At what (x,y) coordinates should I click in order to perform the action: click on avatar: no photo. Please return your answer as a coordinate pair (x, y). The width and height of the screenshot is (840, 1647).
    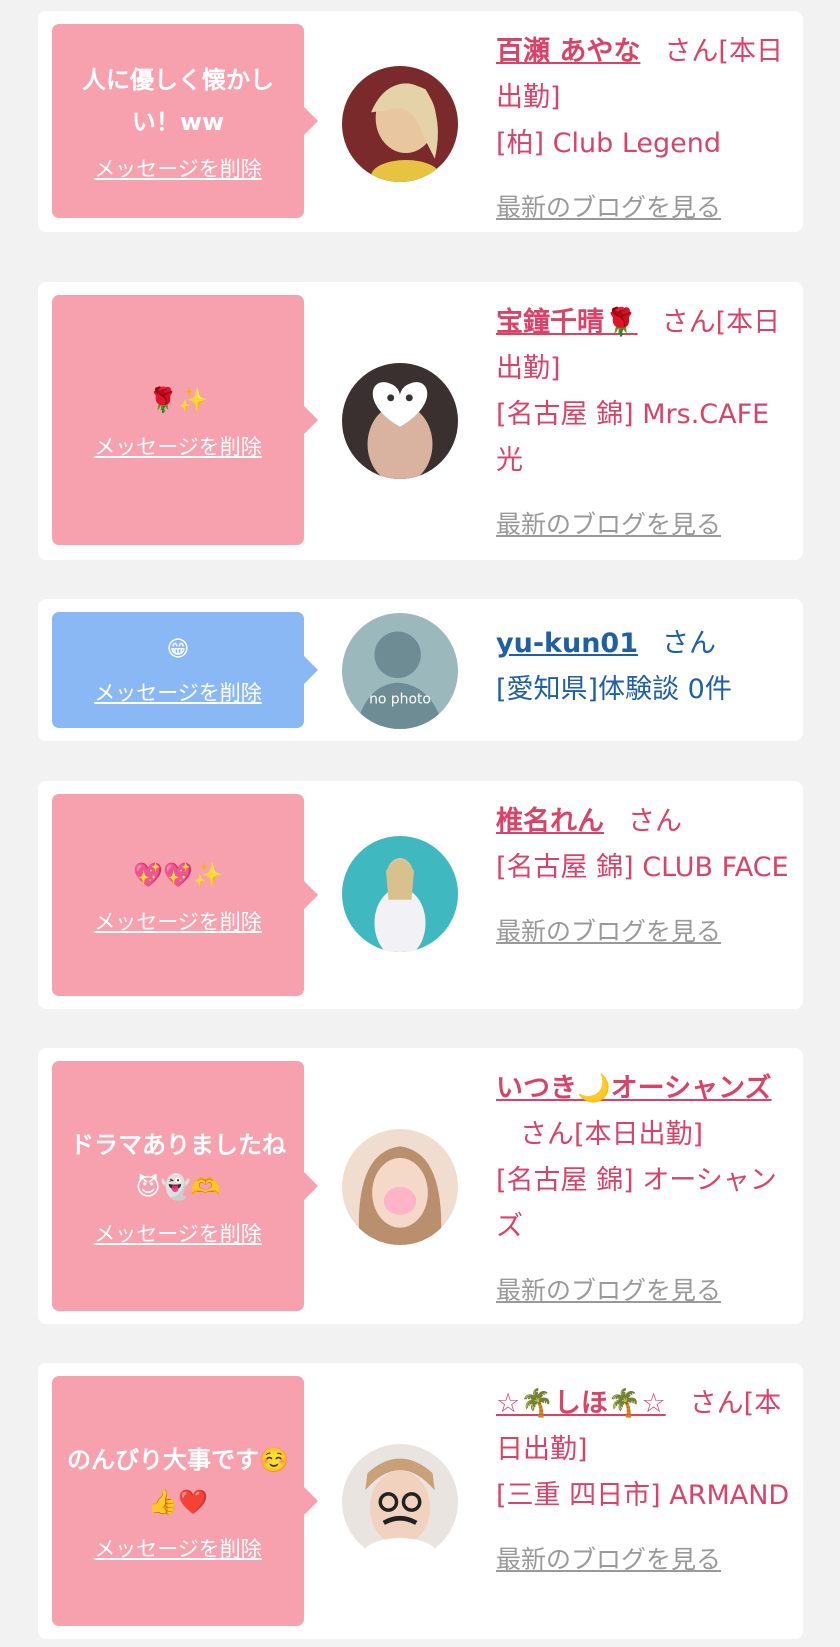
    Looking at the image, I should click on (400, 671).